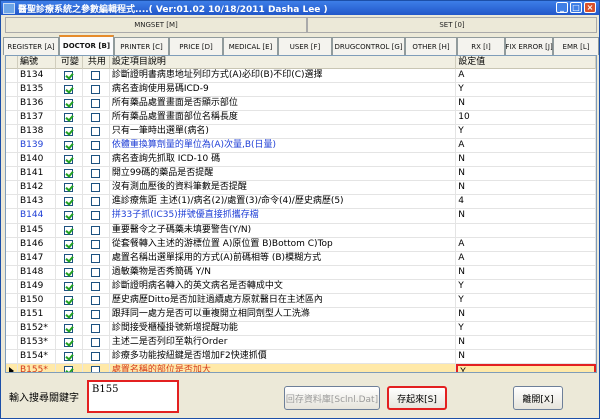 The image size is (600, 419). Describe the element at coordinates (37, 118) in the screenshot. I see `cell-code: B137` at that location.